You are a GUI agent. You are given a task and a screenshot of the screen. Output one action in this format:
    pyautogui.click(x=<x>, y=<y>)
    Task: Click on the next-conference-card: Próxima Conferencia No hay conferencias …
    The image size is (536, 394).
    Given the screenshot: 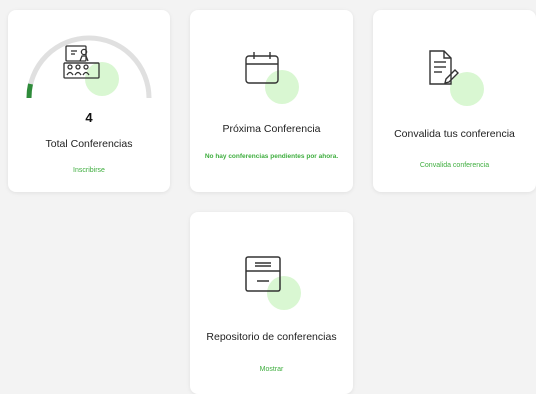 What is the action you would take?
    pyautogui.click(x=271, y=101)
    